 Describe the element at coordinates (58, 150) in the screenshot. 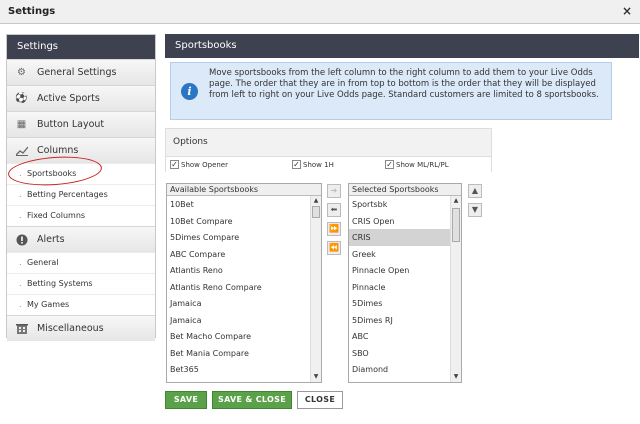

I see `sidebar-item-label: Columns` at that location.